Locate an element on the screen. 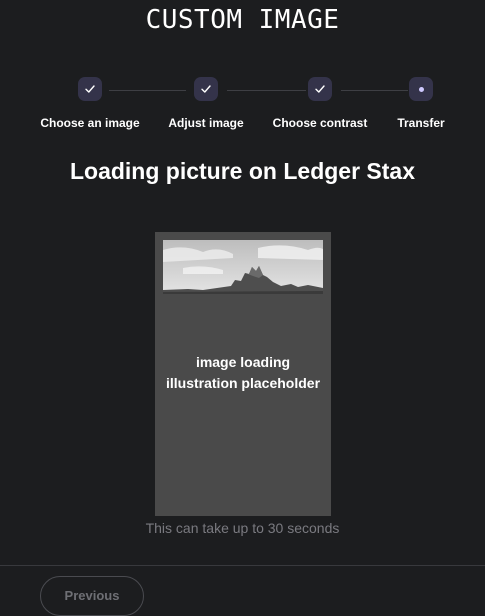 The height and width of the screenshot is (616, 485). loading-headline: Loading picture on Ledger Stax is located at coordinates (242, 171).